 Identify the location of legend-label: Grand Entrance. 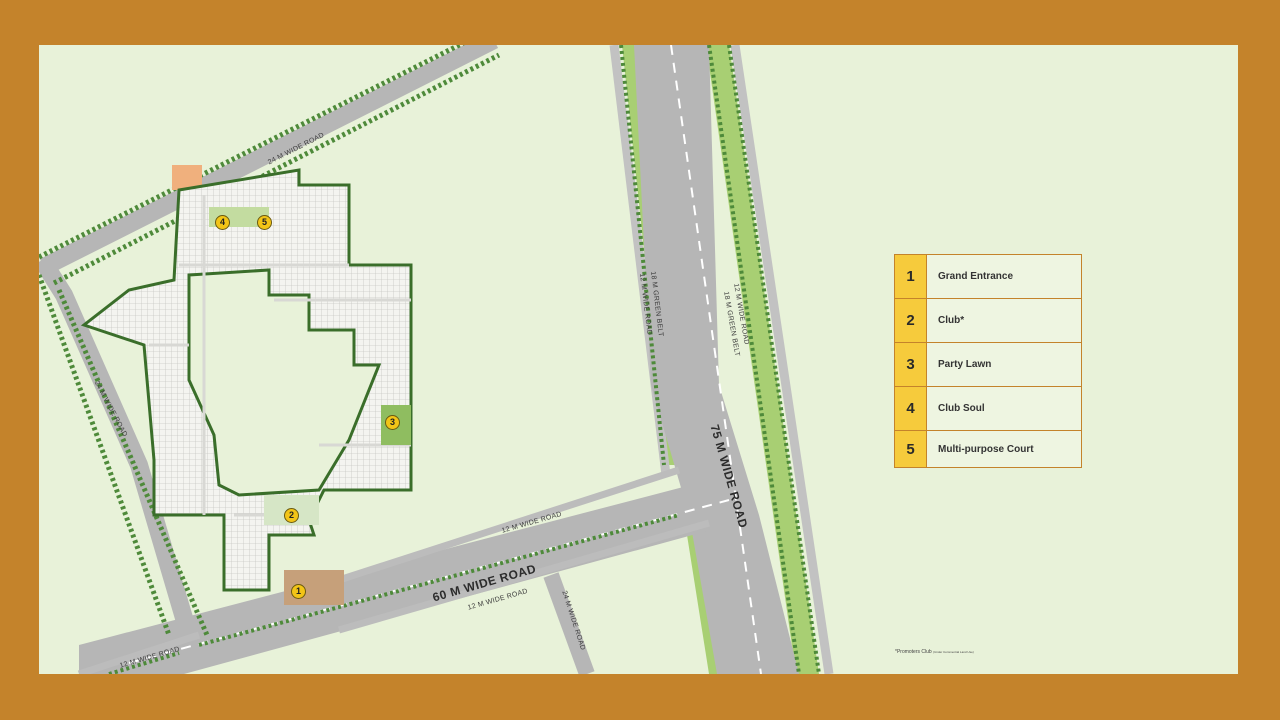
(976, 276).